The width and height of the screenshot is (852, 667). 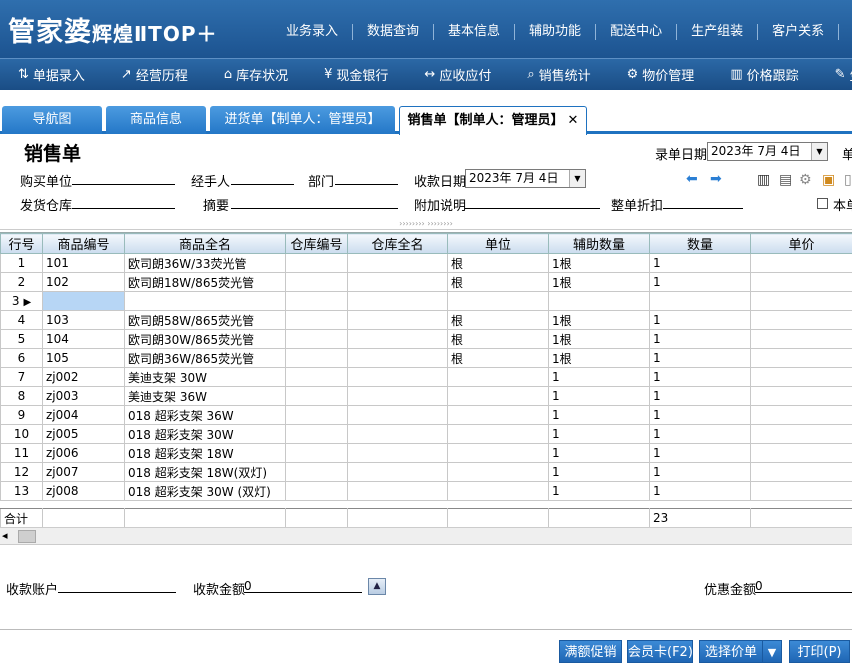 What do you see at coordinates (5, 535) in the screenshot?
I see `scroll-left-icon: ◂` at bounding box center [5, 535].